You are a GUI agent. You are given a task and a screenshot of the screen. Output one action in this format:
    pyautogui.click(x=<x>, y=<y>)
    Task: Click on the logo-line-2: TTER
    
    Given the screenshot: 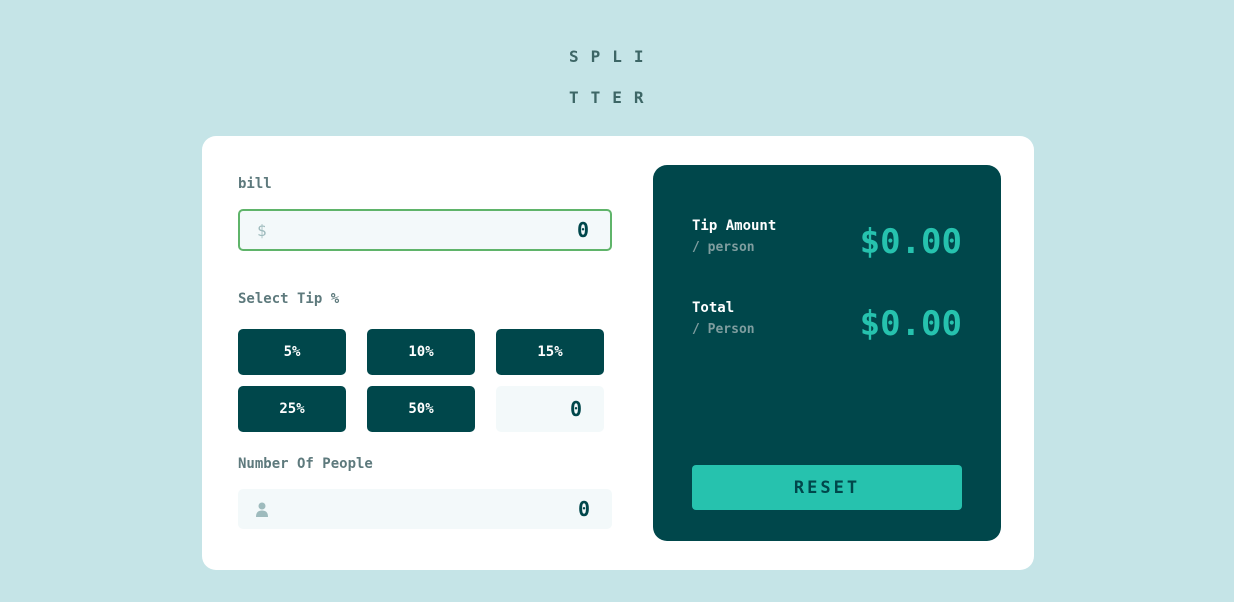 What is the action you would take?
    pyautogui.click(x=612, y=97)
    